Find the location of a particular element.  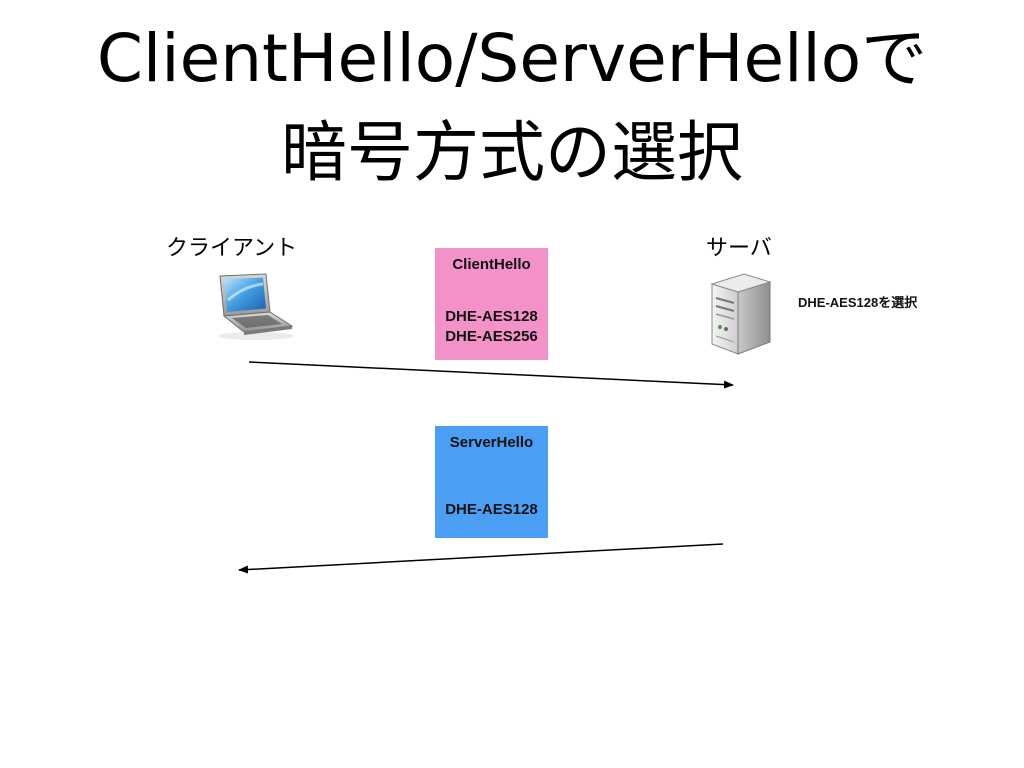

client-hello-arrow is located at coordinates (491, 375).